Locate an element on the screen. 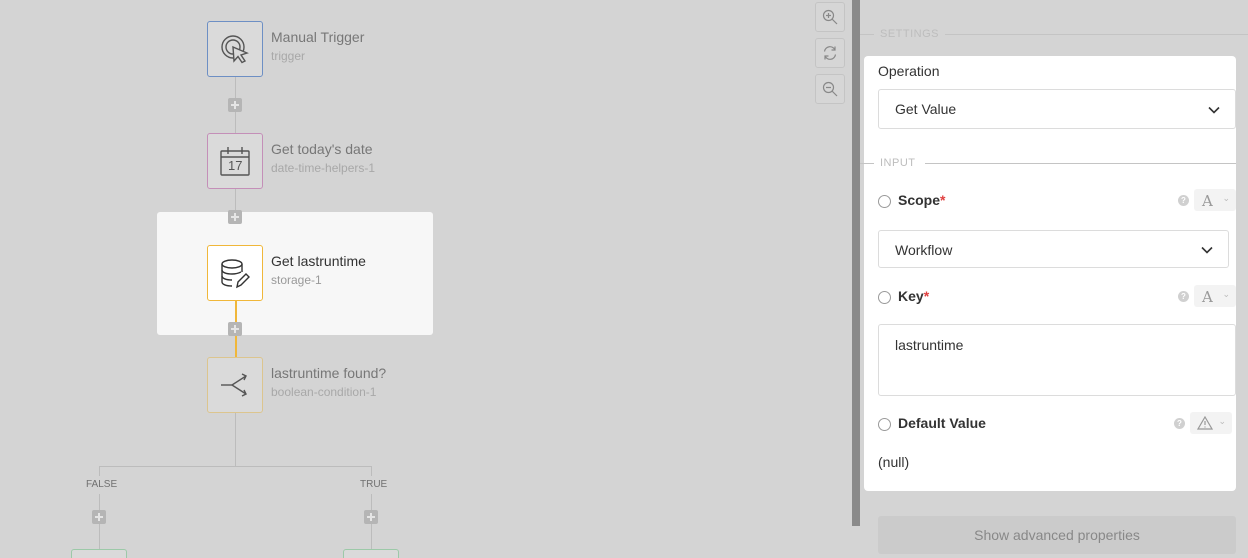 Image resolution: width=1248 pixels, height=558 pixels. key-input-value: lastruntime is located at coordinates (929, 345).